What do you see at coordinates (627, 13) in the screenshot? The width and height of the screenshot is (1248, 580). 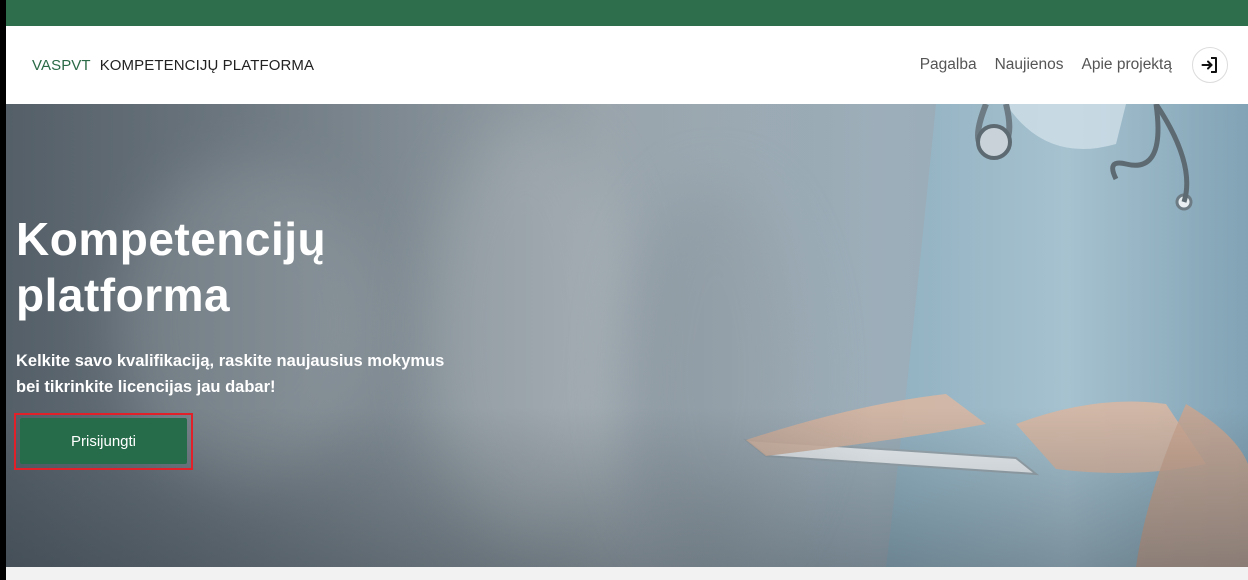 I see `top-color-bar` at bounding box center [627, 13].